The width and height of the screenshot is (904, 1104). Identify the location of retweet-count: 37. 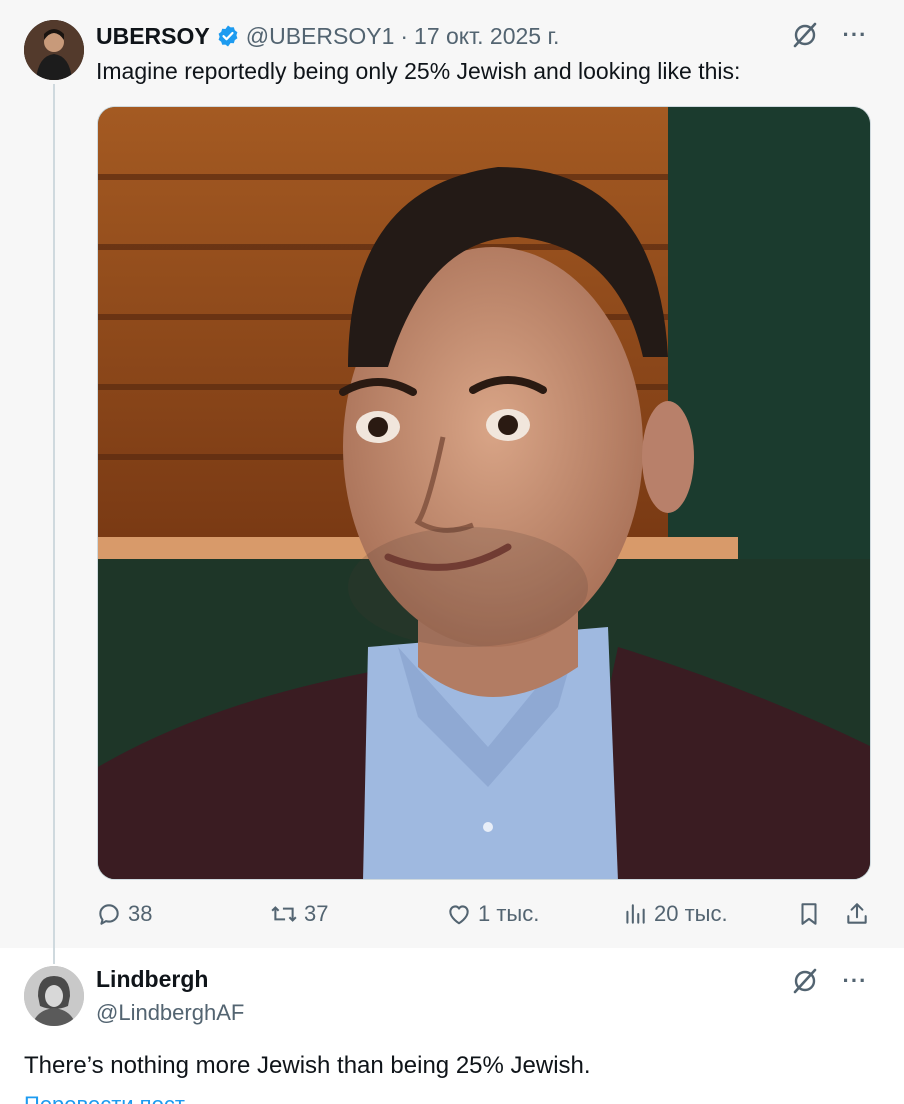
(316, 913).